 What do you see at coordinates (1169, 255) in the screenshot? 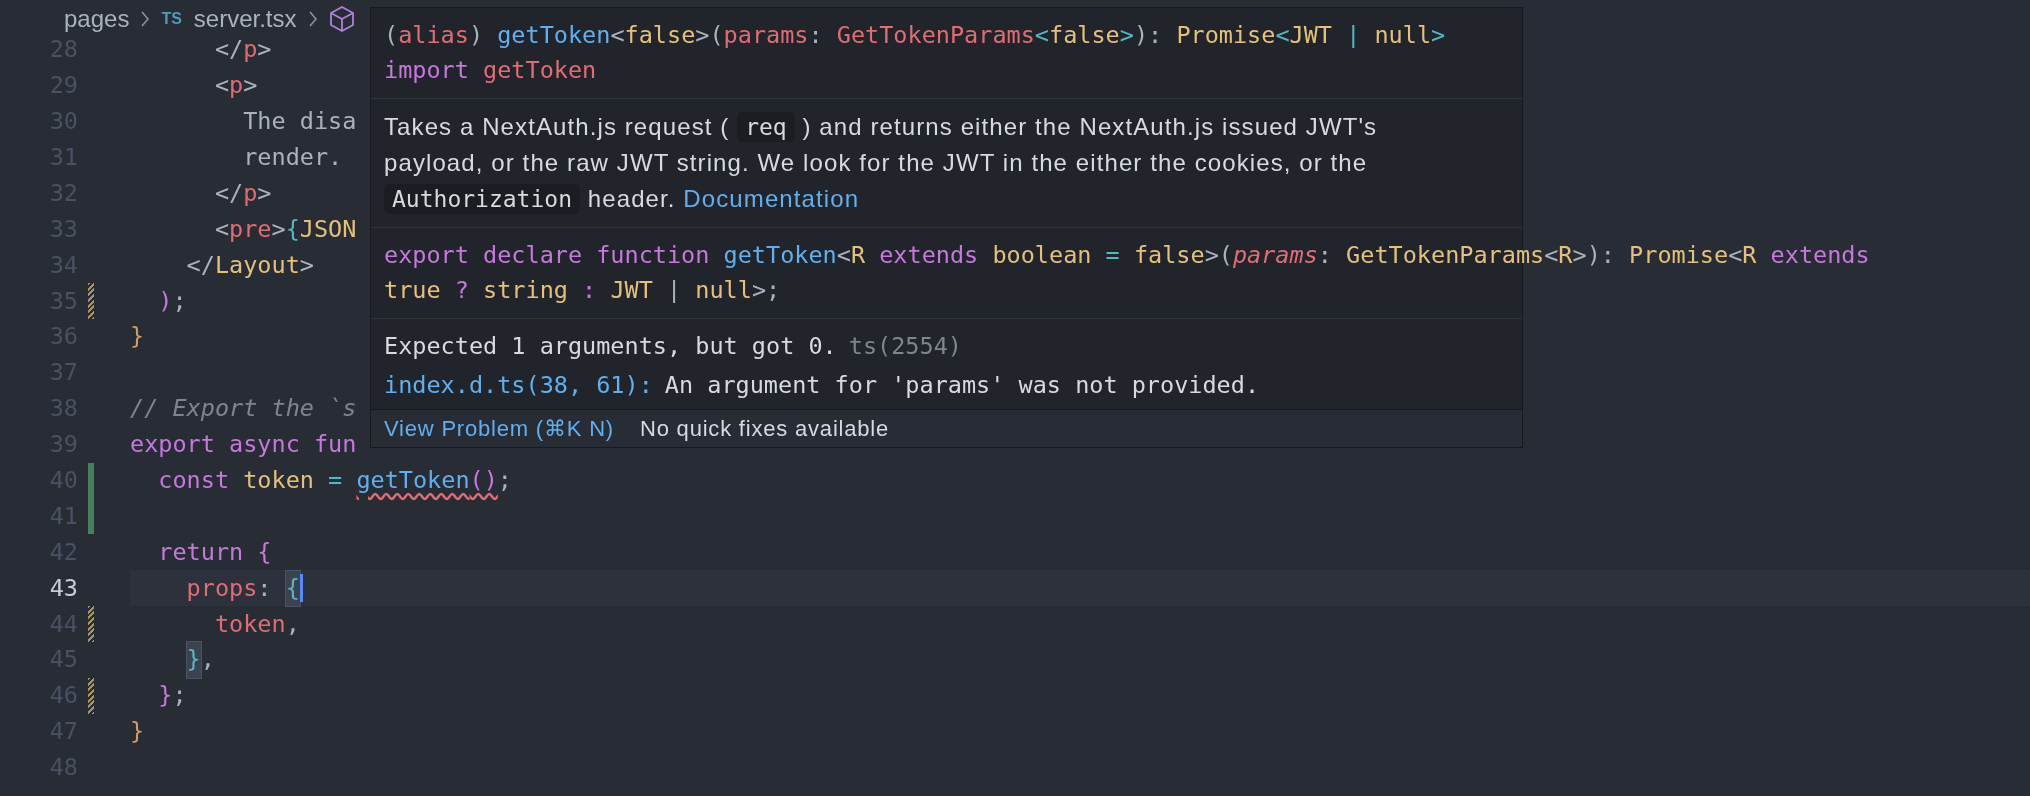
I see `declaration-token: false` at bounding box center [1169, 255].